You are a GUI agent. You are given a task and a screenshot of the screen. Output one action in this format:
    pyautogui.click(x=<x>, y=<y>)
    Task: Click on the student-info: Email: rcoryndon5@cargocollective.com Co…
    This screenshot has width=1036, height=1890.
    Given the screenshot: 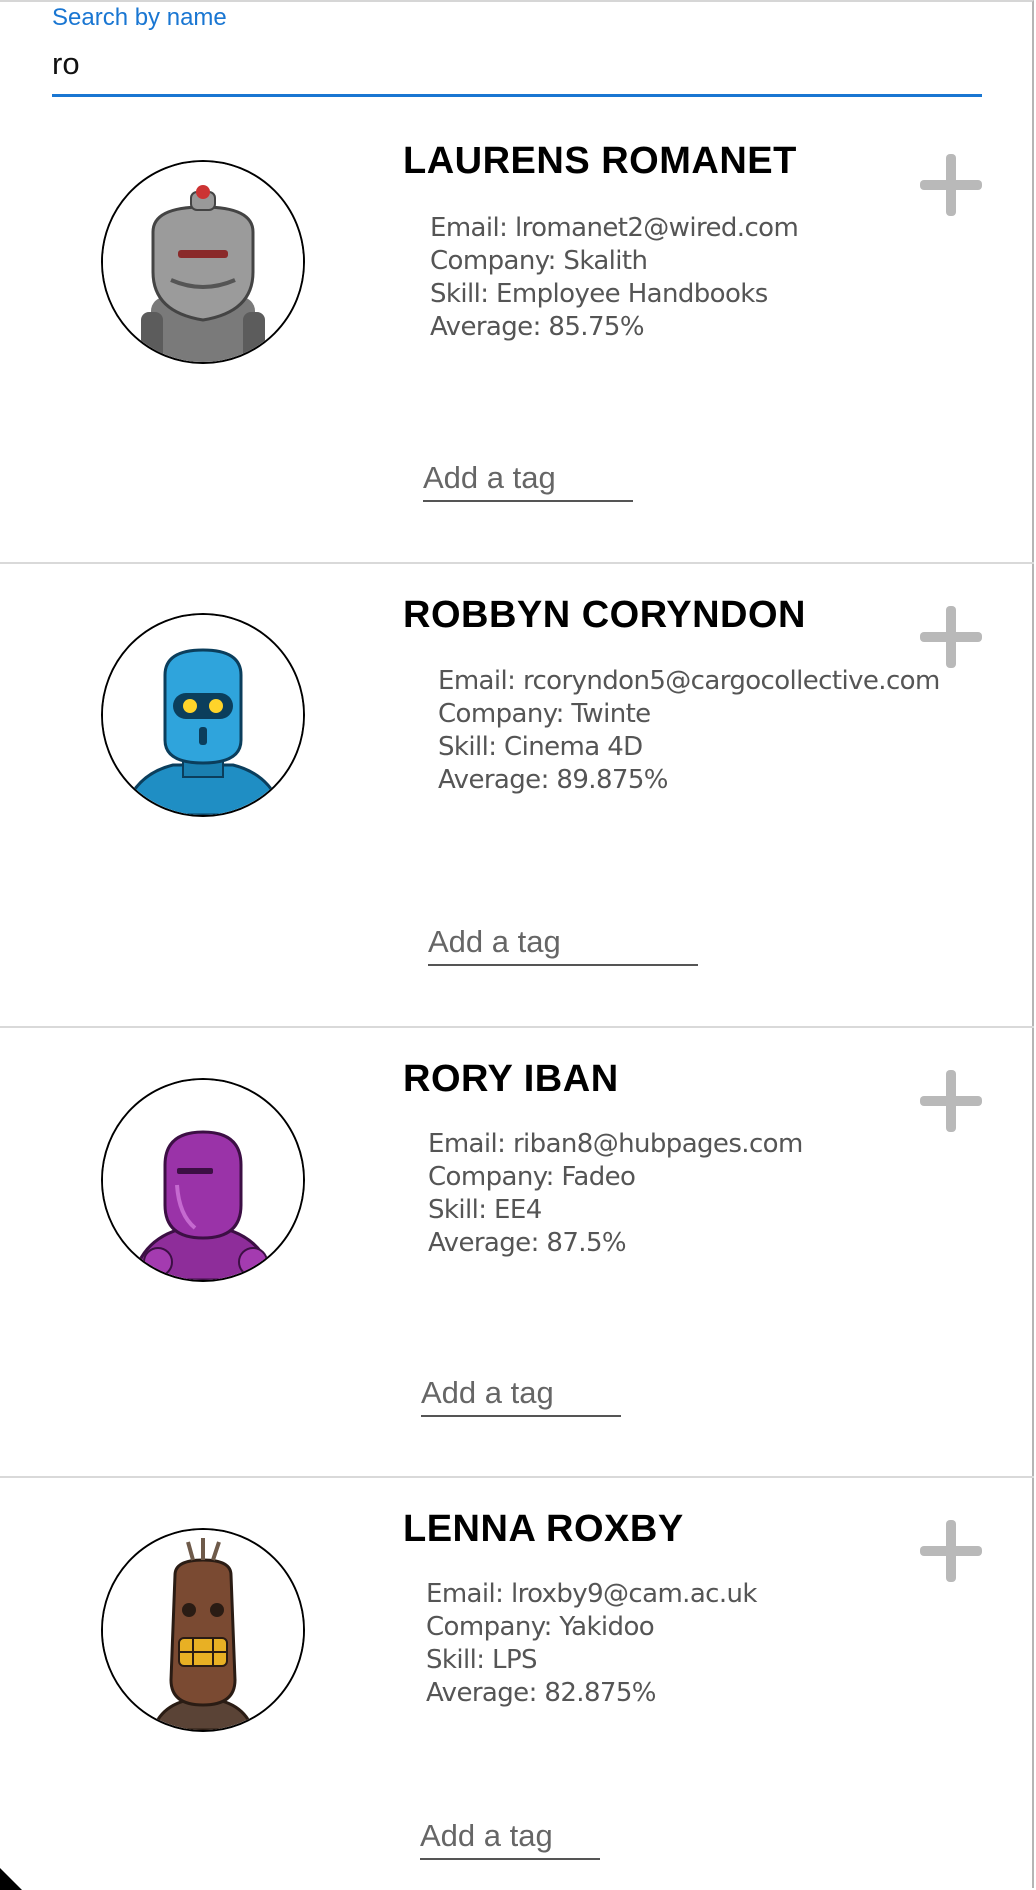 What is the action you would take?
    pyautogui.click(x=689, y=731)
    